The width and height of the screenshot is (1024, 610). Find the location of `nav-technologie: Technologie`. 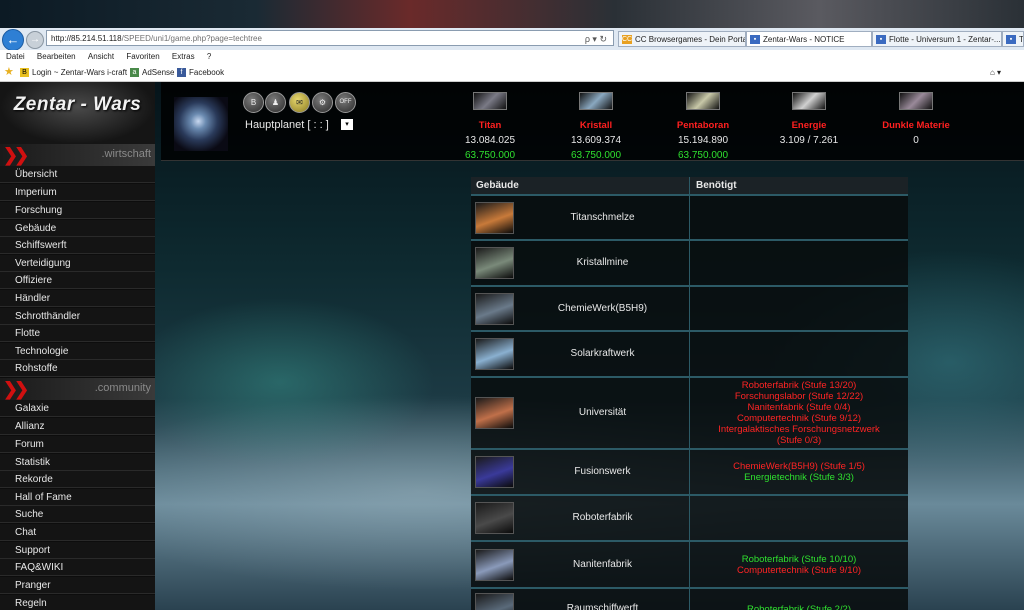

nav-technologie: Technologie is located at coordinates (77, 351).